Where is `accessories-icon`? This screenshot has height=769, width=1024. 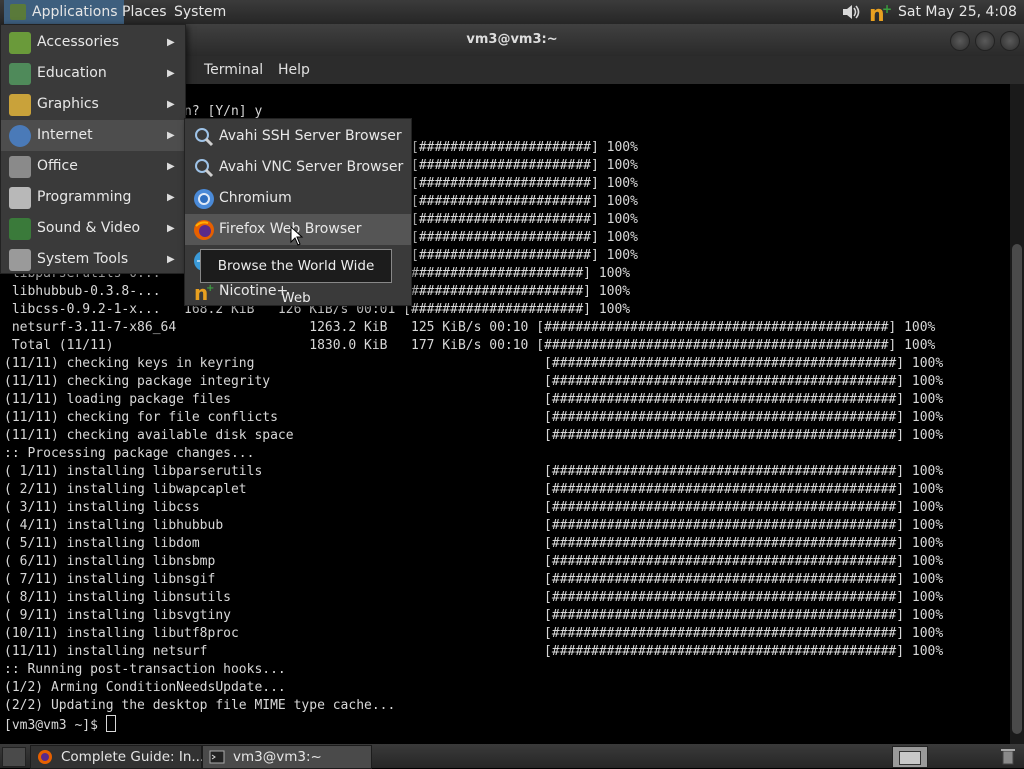 accessories-icon is located at coordinates (20, 43).